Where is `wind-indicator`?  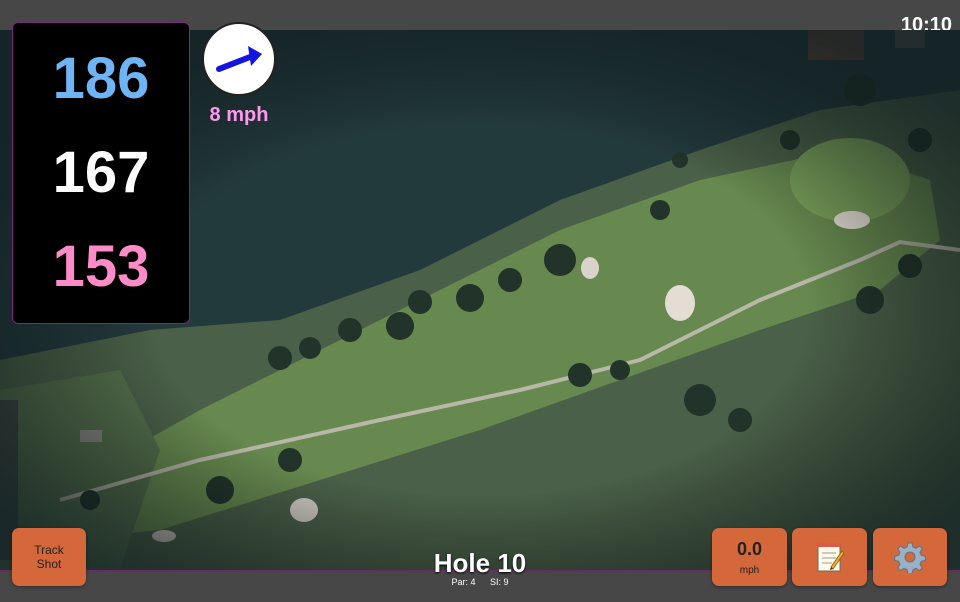 wind-indicator is located at coordinates (239, 59).